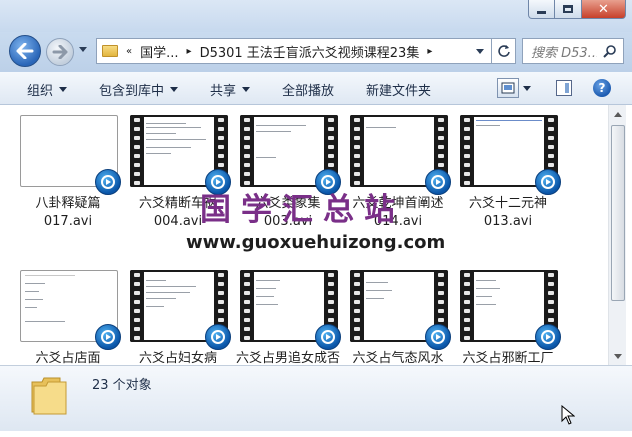 Image resolution: width=632 pixels, height=437 pixels. I want to click on vertical-scrollbar, so click(617, 235).